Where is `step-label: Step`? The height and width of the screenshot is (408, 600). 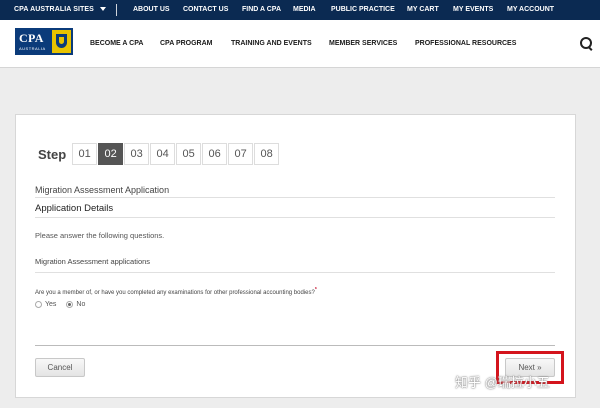 step-label: Step is located at coordinates (52, 154).